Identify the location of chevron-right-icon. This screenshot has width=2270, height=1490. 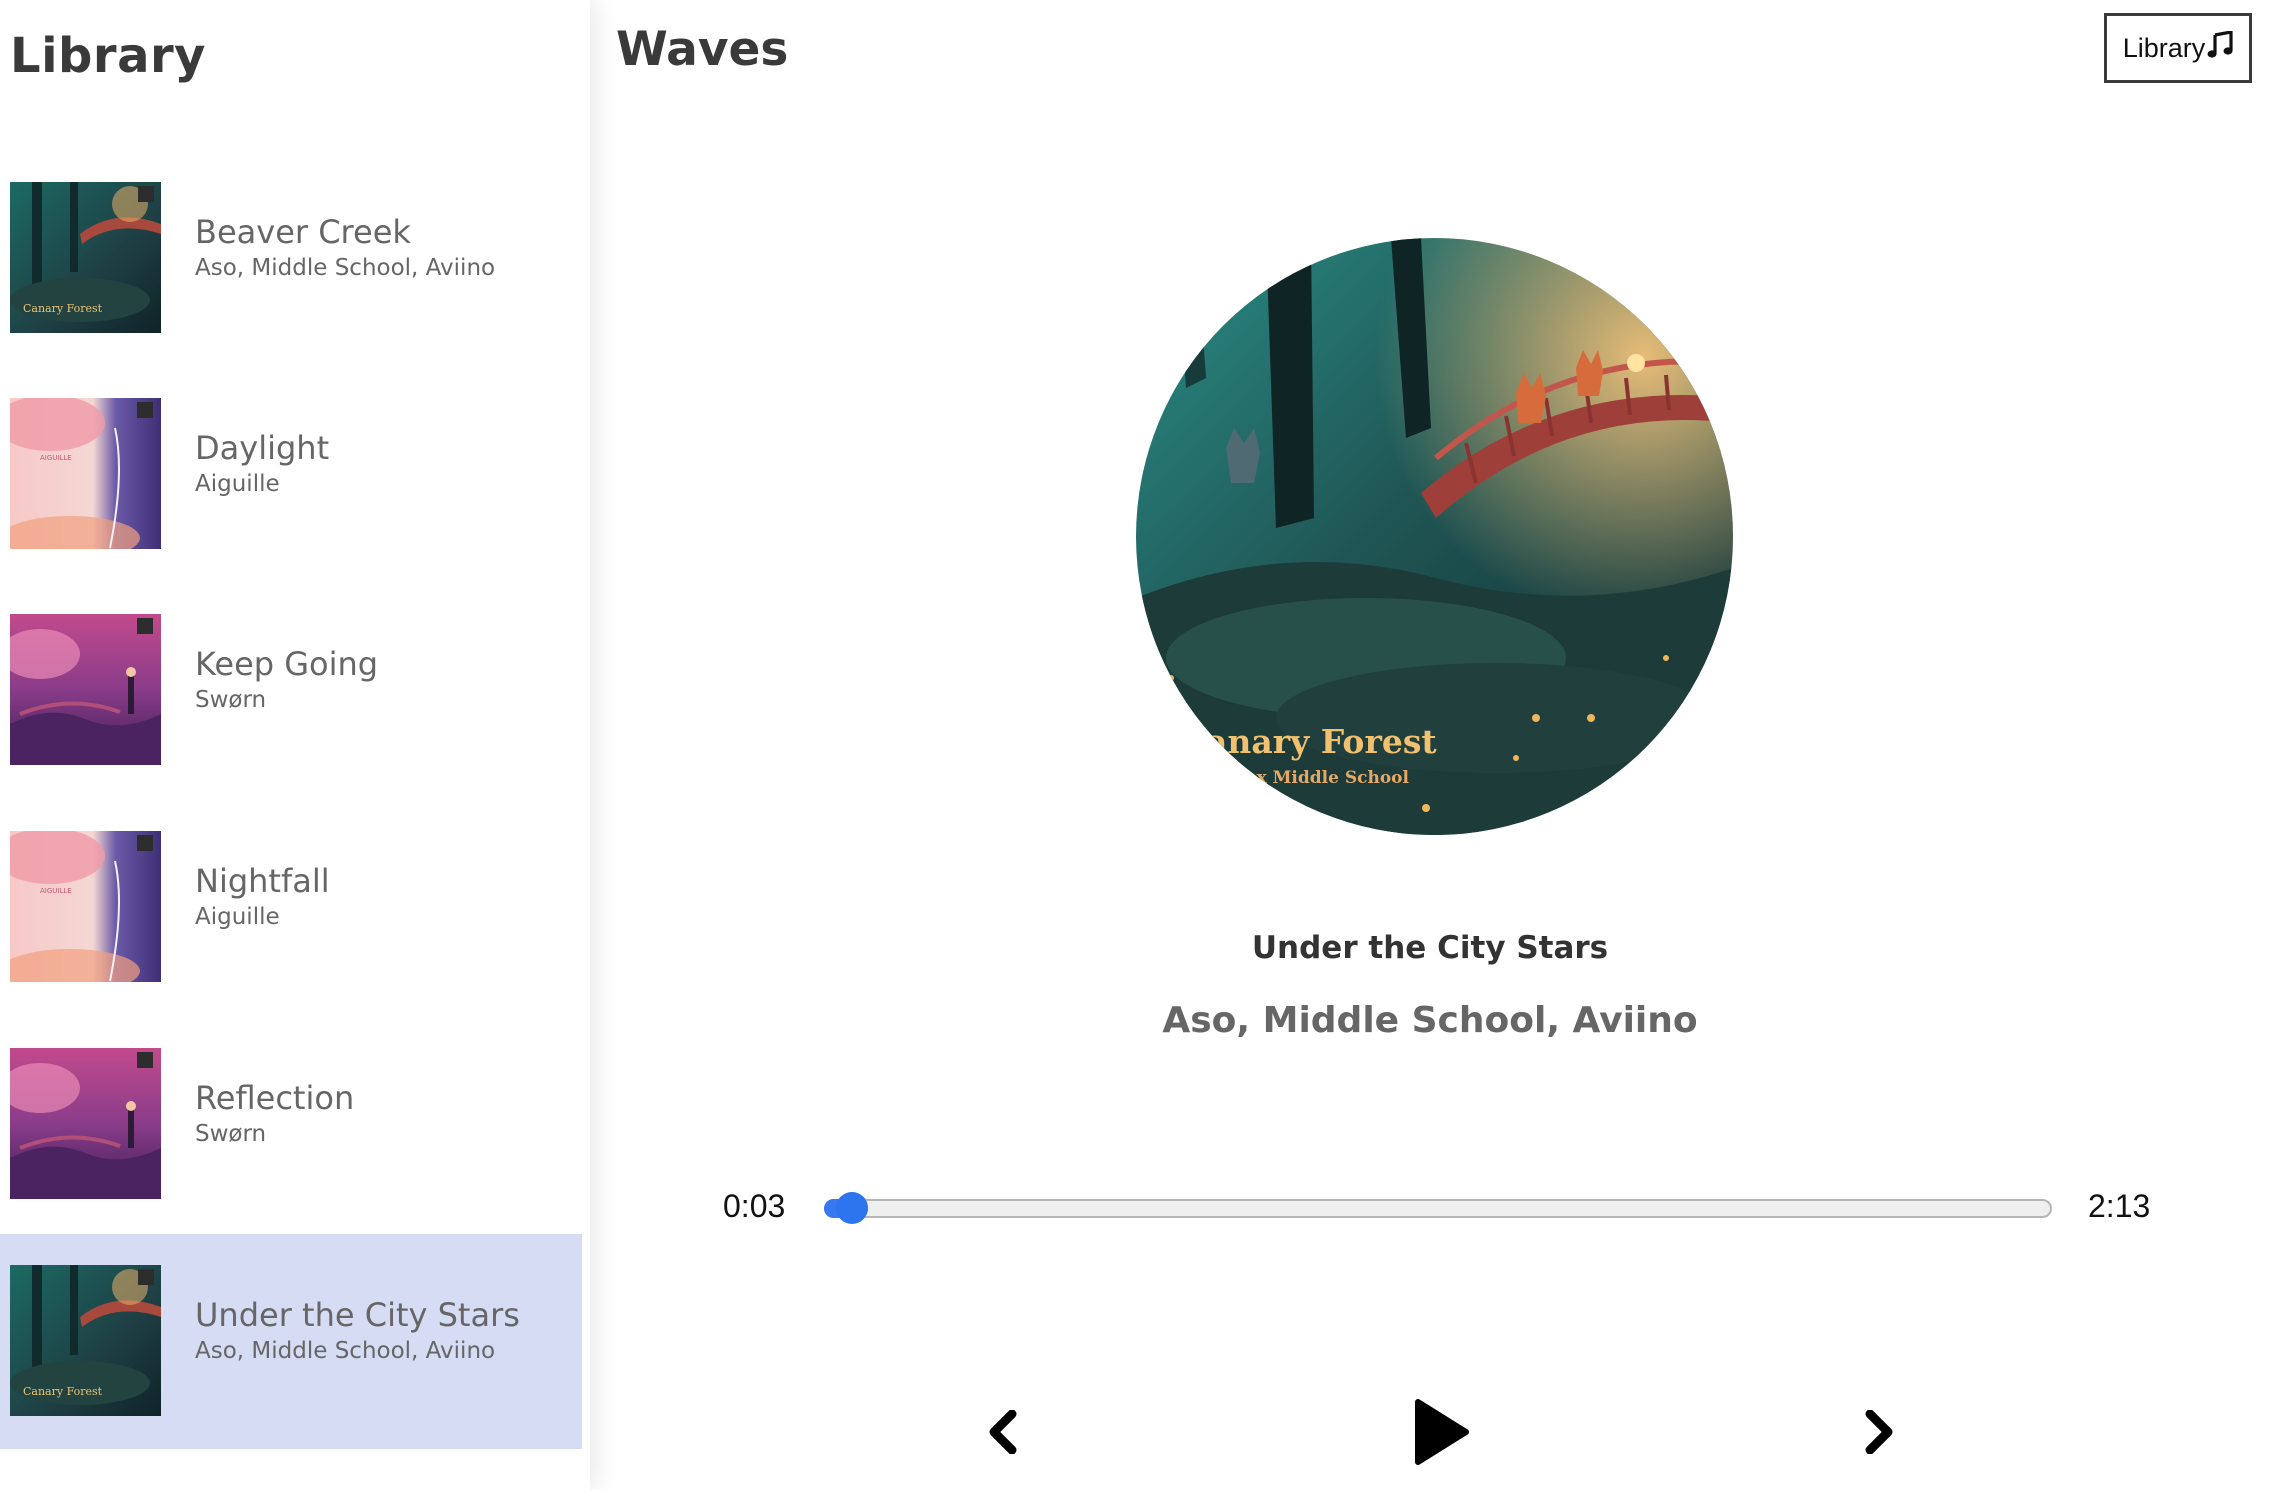
(1879, 1432).